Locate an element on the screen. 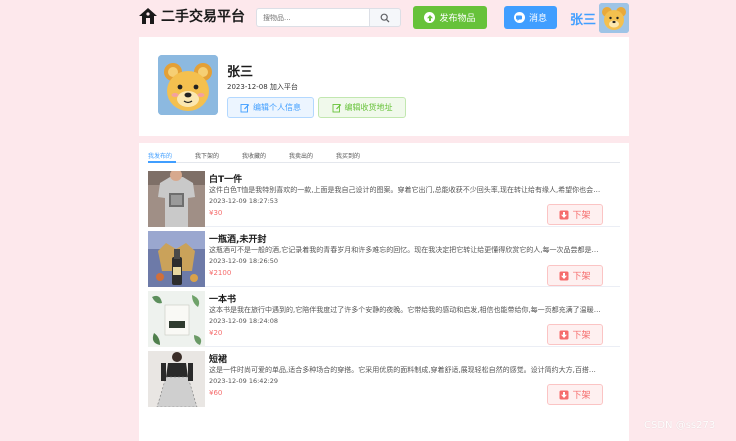 This screenshot has width=736, height=441. item-price: ¥2100 is located at coordinates (220, 273).